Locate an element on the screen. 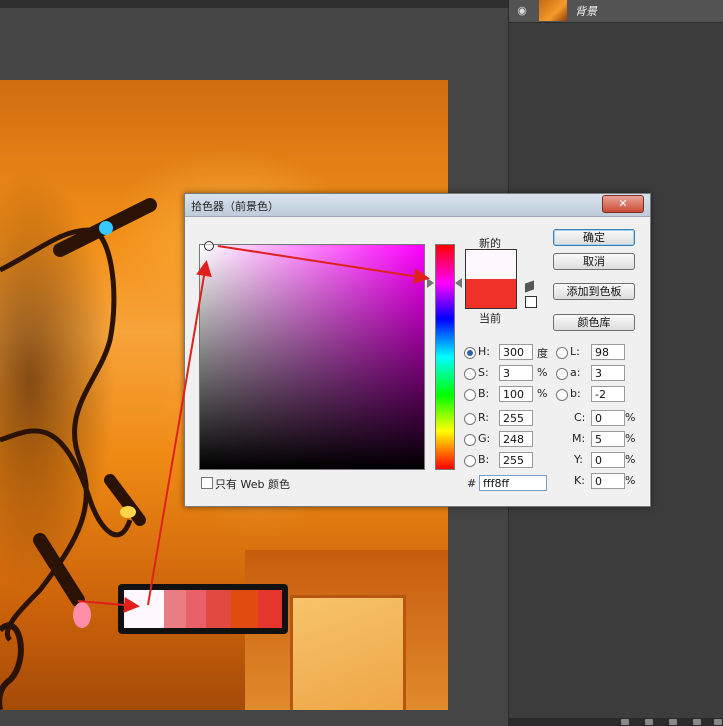 The height and width of the screenshot is (726, 723). color-libraries-button: 颜色库 is located at coordinates (594, 322).